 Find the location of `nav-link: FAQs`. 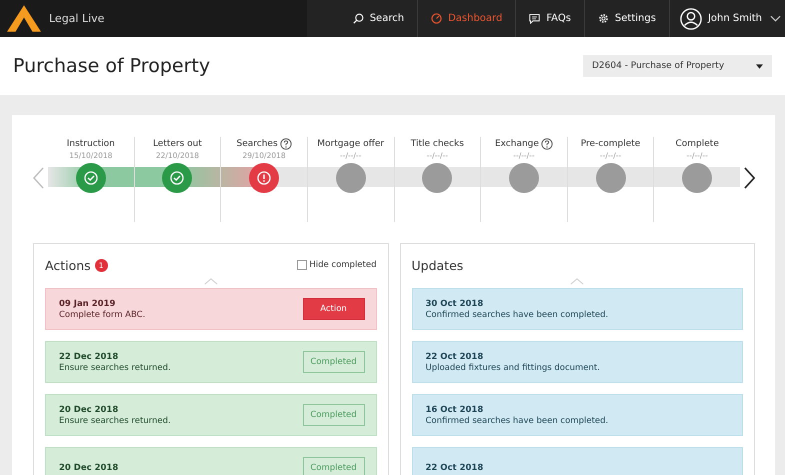

nav-link: FAQs is located at coordinates (549, 18).